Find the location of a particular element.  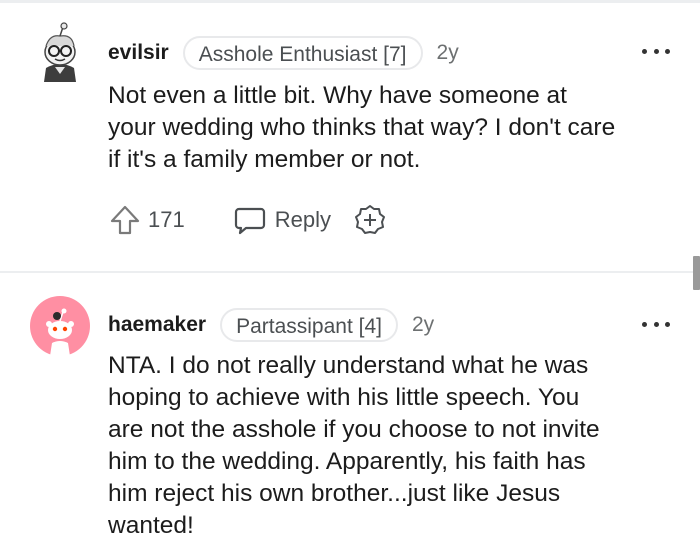

comment-actions: 171 Reply is located at coordinates (247, 220).